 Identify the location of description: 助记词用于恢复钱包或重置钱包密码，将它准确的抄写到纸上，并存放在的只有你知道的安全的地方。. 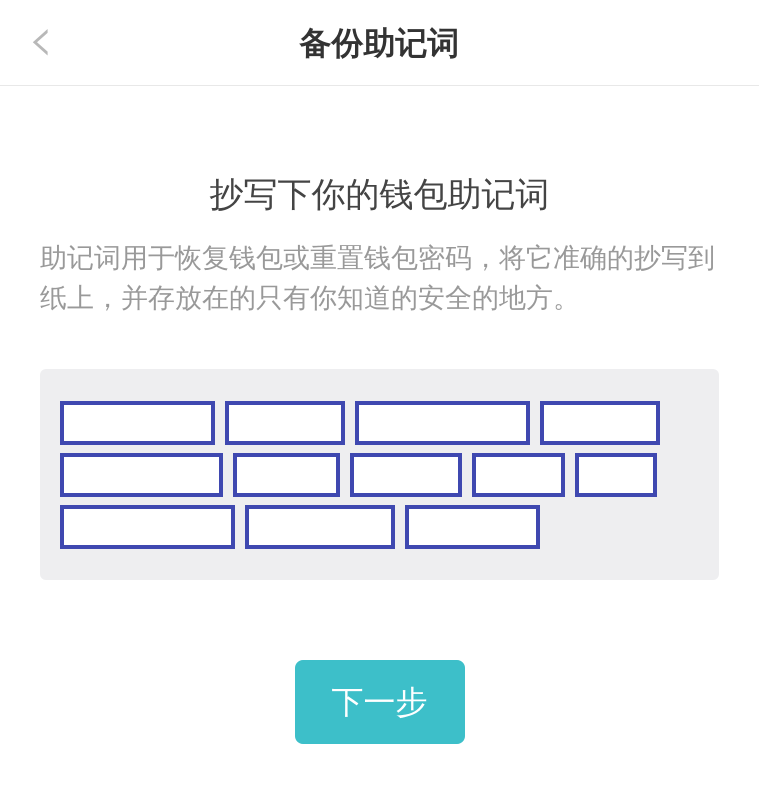
(377, 279).